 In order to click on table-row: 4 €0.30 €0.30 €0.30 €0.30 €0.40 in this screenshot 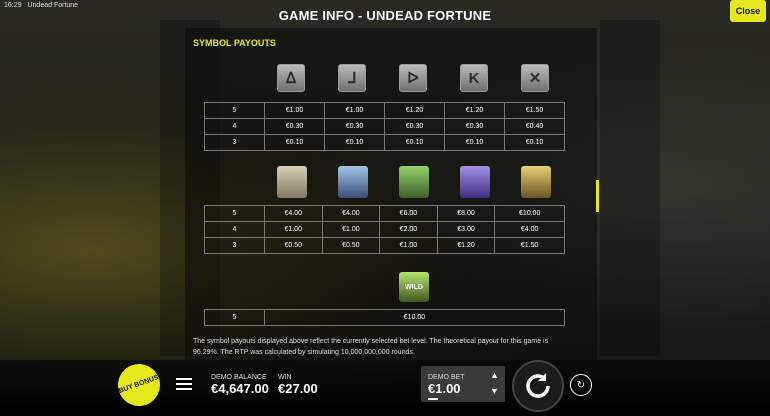, I will do `click(384, 126)`.